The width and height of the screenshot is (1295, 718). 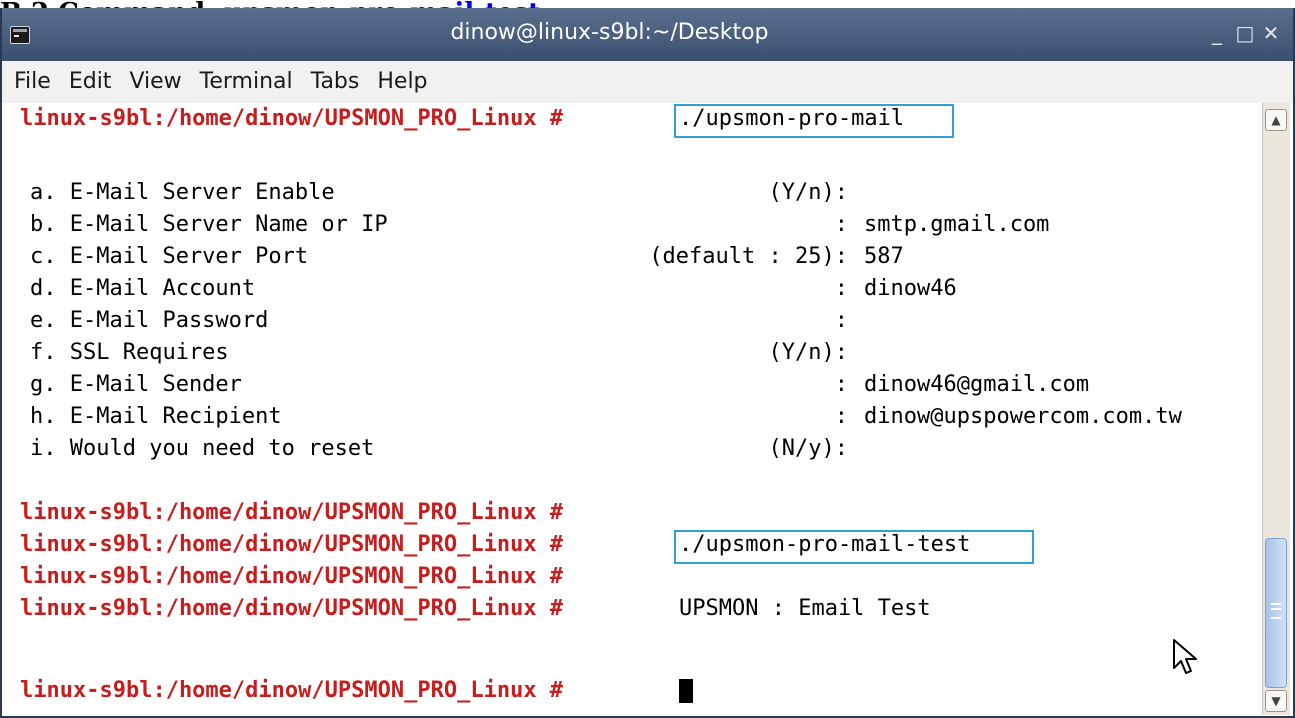 I want to click on window-titlebar: dinow@linux-s9bl:~/Desktop _ □ ✕, so click(x=647, y=34).